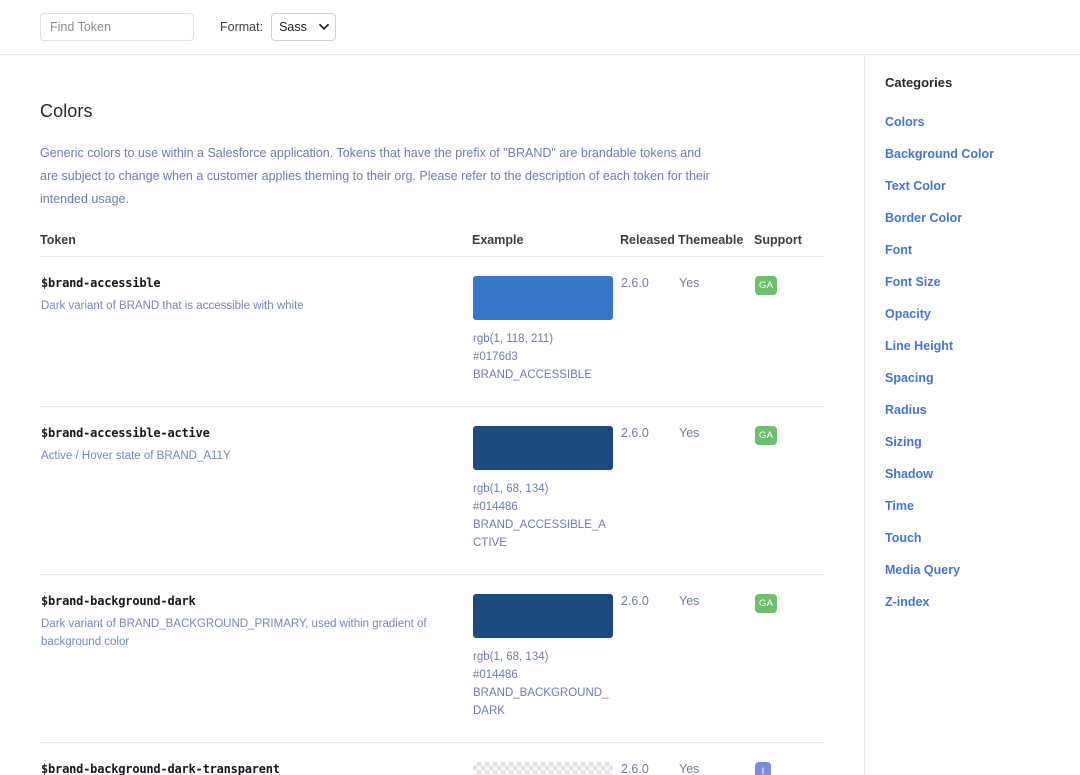  Describe the element at coordinates (982, 474) in the screenshot. I see `list-item: Shadow` at that location.